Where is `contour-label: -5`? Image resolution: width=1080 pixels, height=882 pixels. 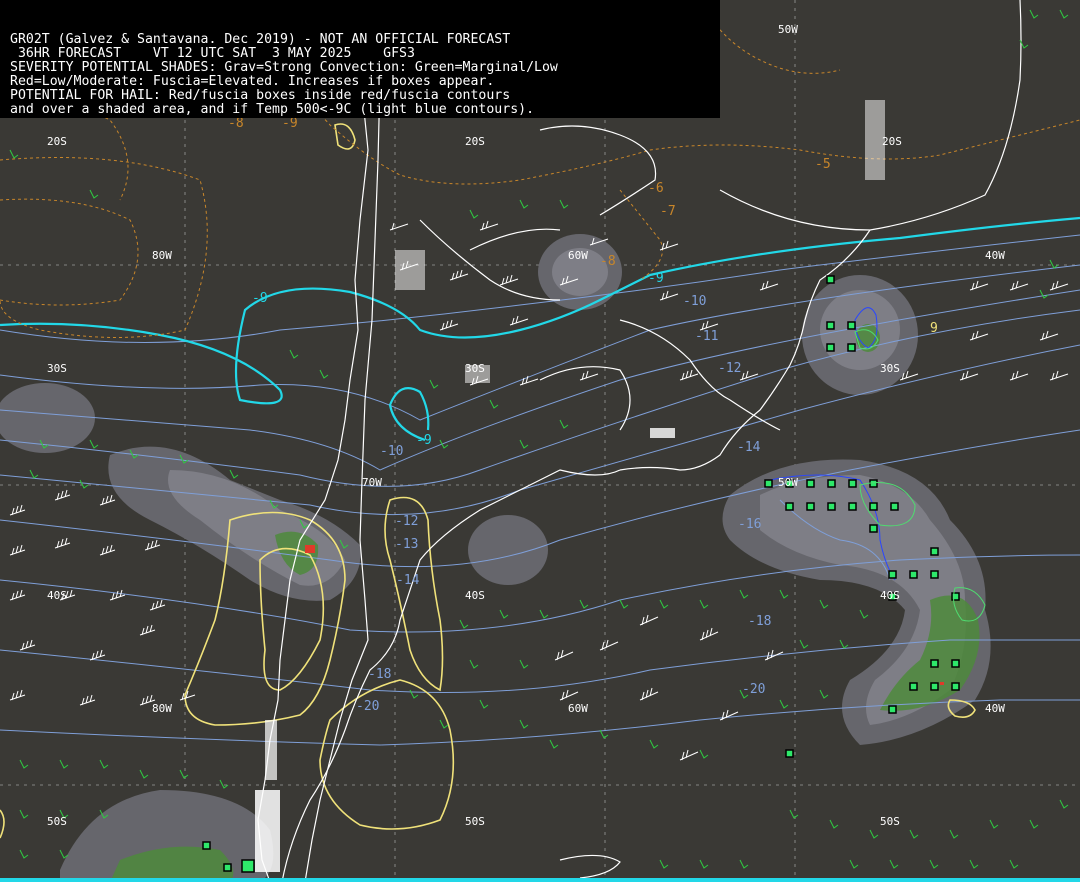
contour-label: -5 is located at coordinates (823, 164).